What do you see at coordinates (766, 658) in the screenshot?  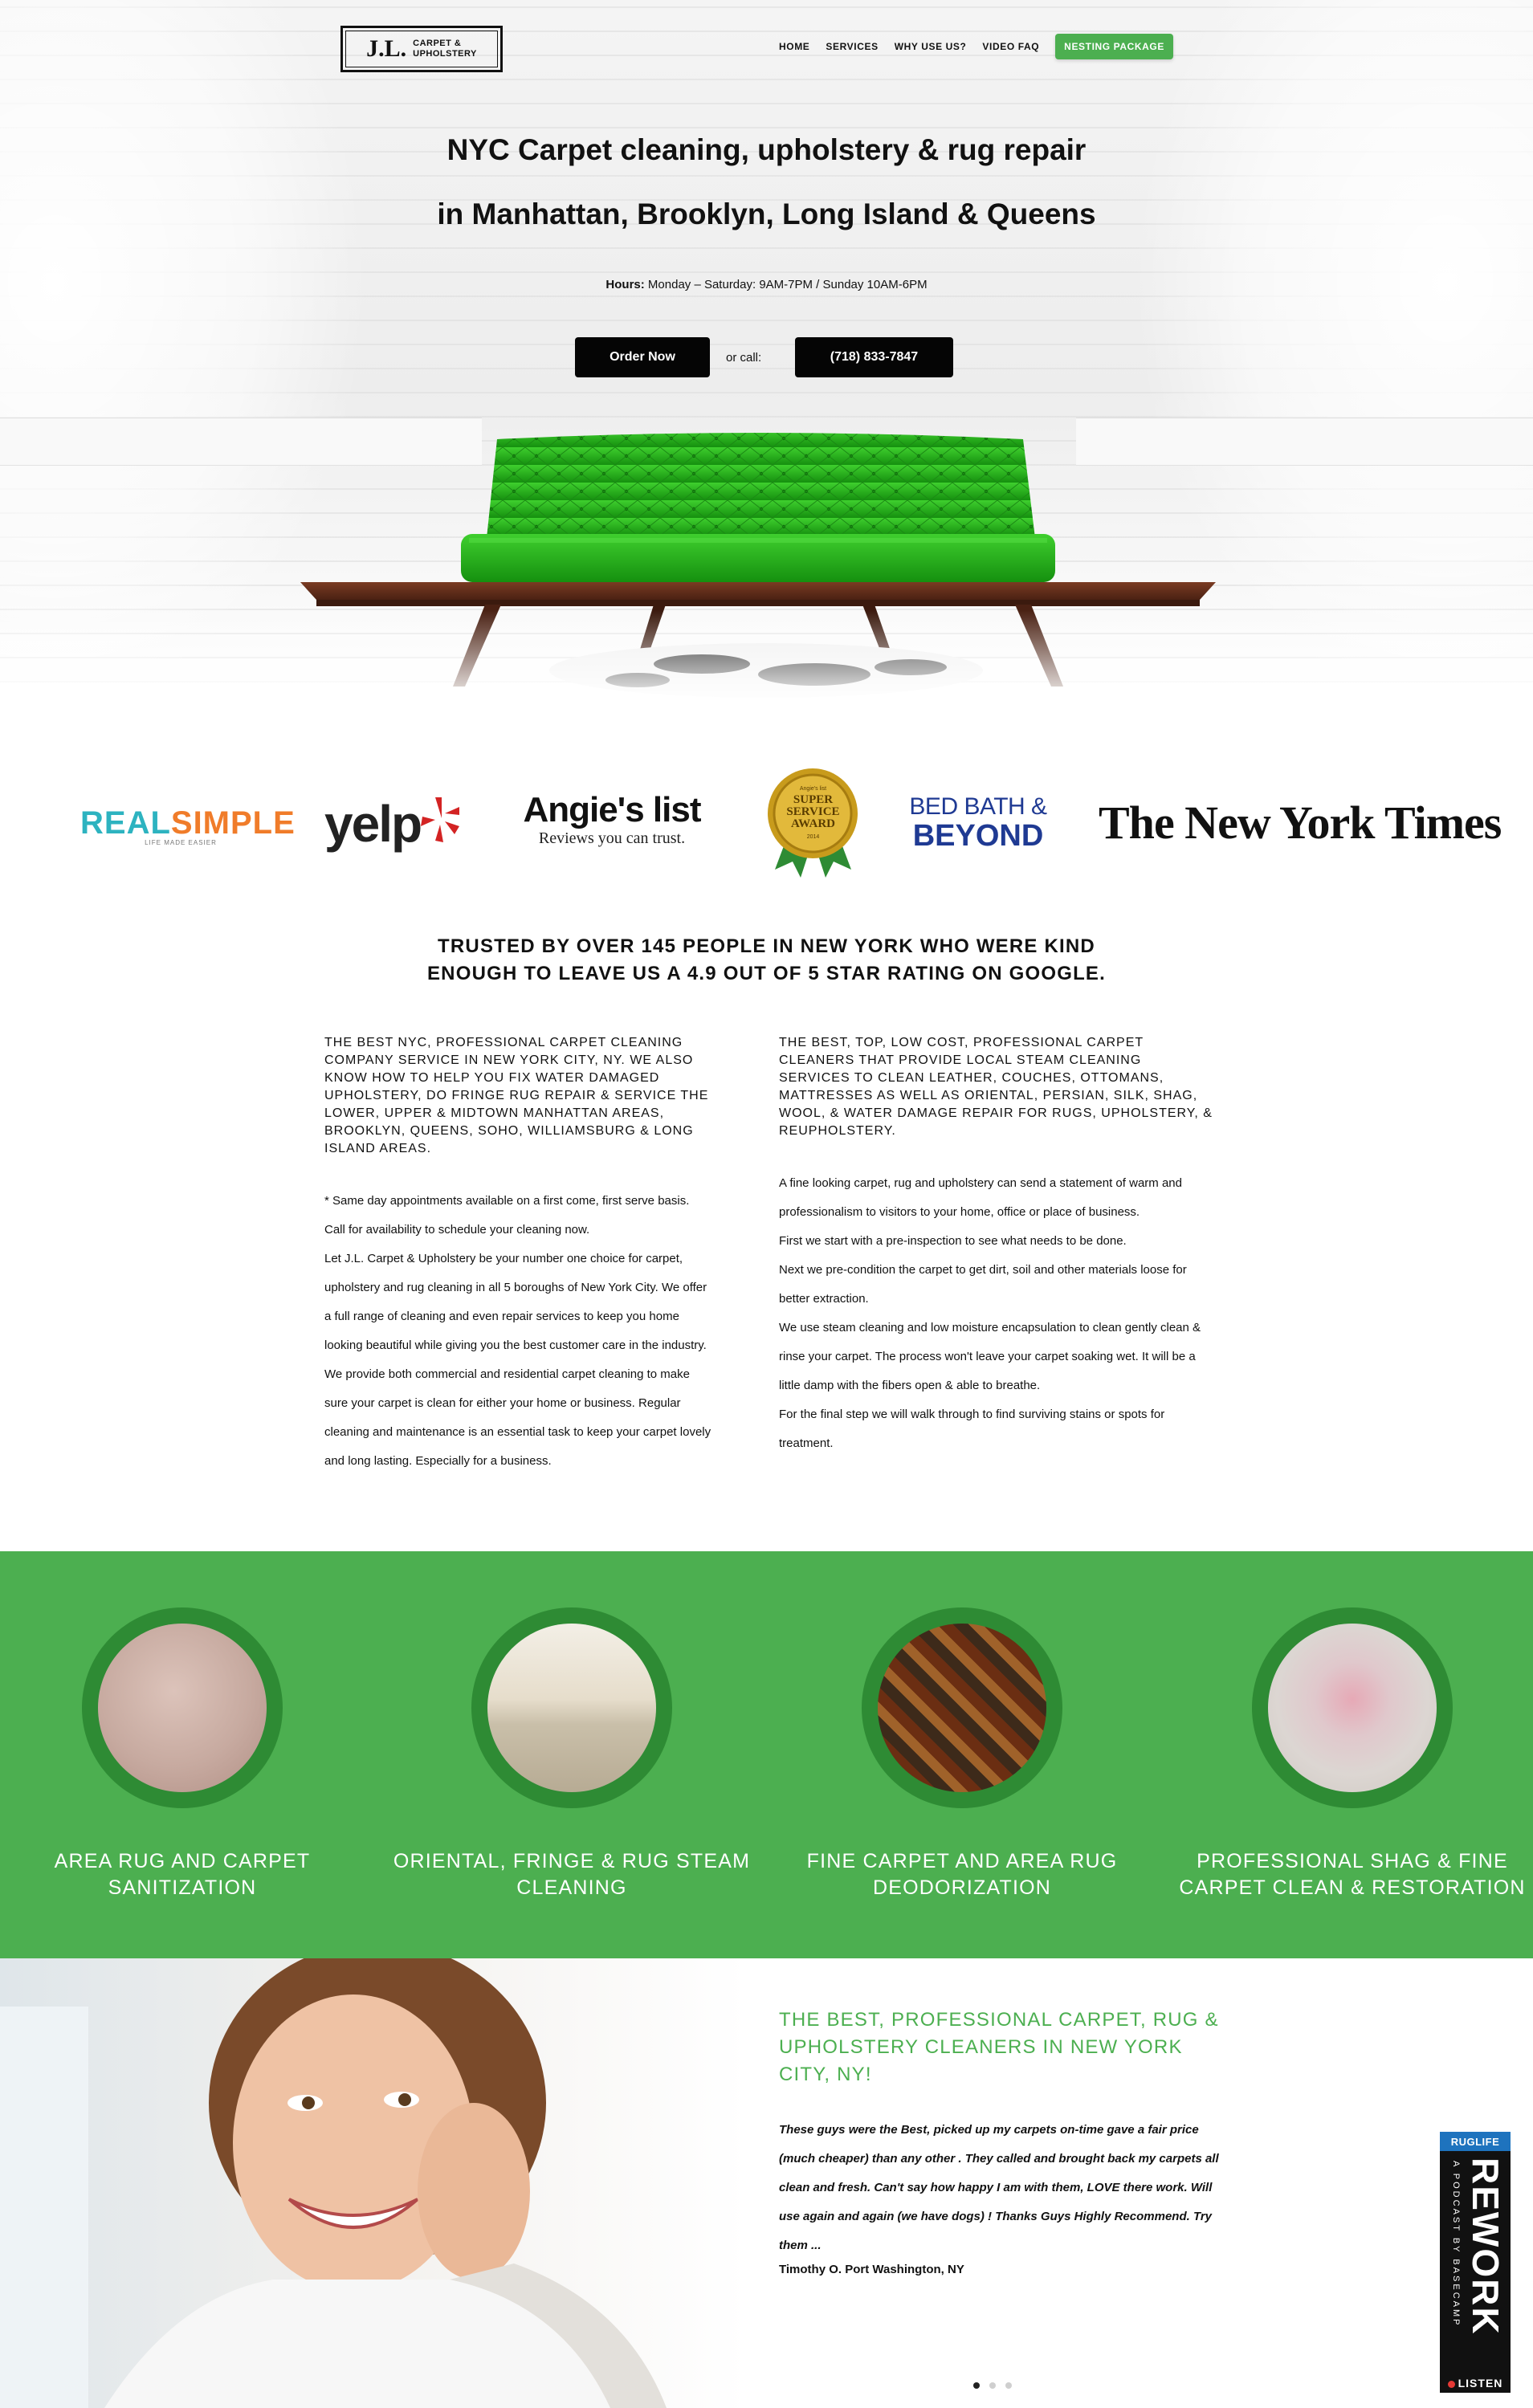 I see `hero-fade` at bounding box center [766, 658].